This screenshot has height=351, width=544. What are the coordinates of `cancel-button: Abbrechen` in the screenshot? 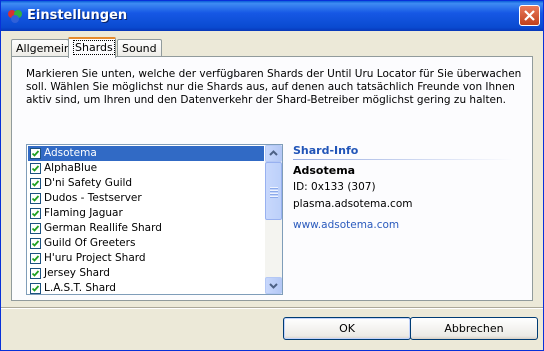 It's located at (474, 328).